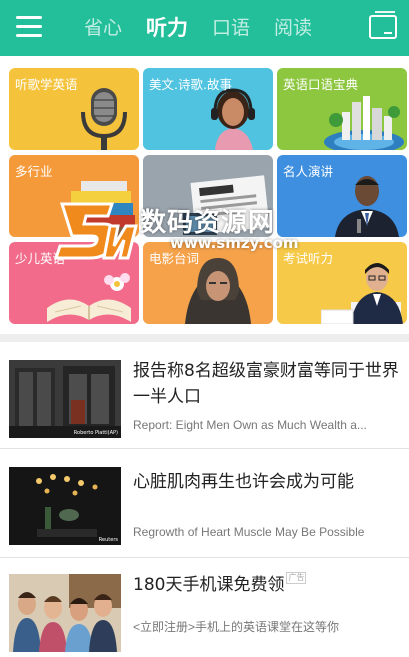 The width and height of the screenshot is (409, 657). I want to click on tab-shengxin: 省心, so click(103, 28).